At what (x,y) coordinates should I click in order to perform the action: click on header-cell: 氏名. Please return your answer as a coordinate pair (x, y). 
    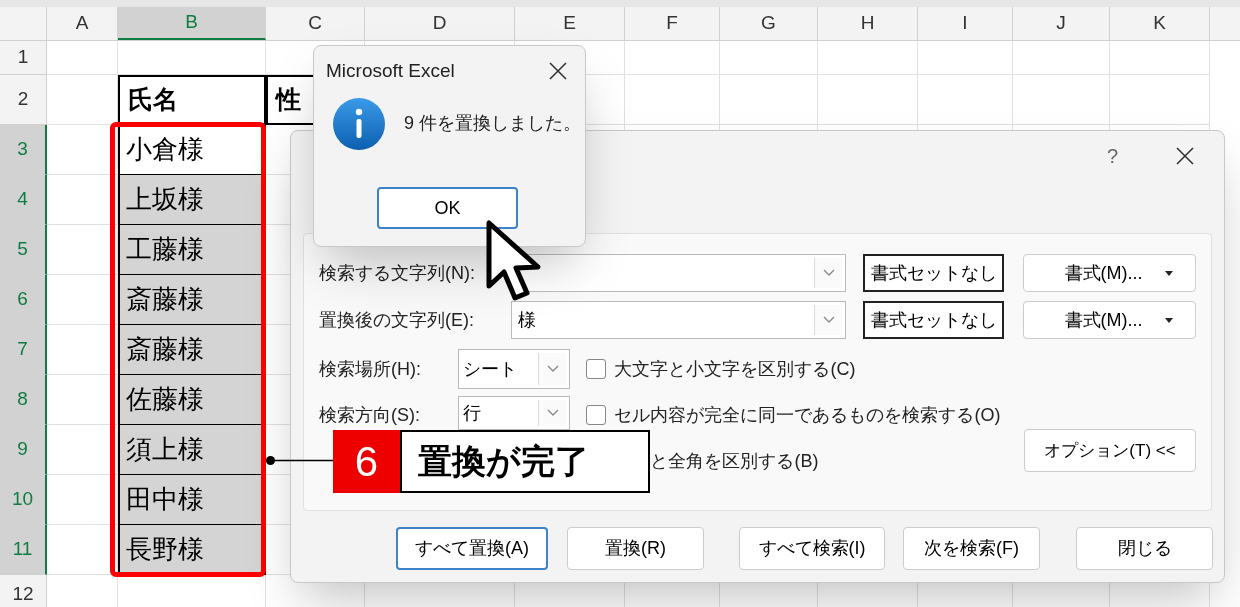
    Looking at the image, I should click on (192, 100).